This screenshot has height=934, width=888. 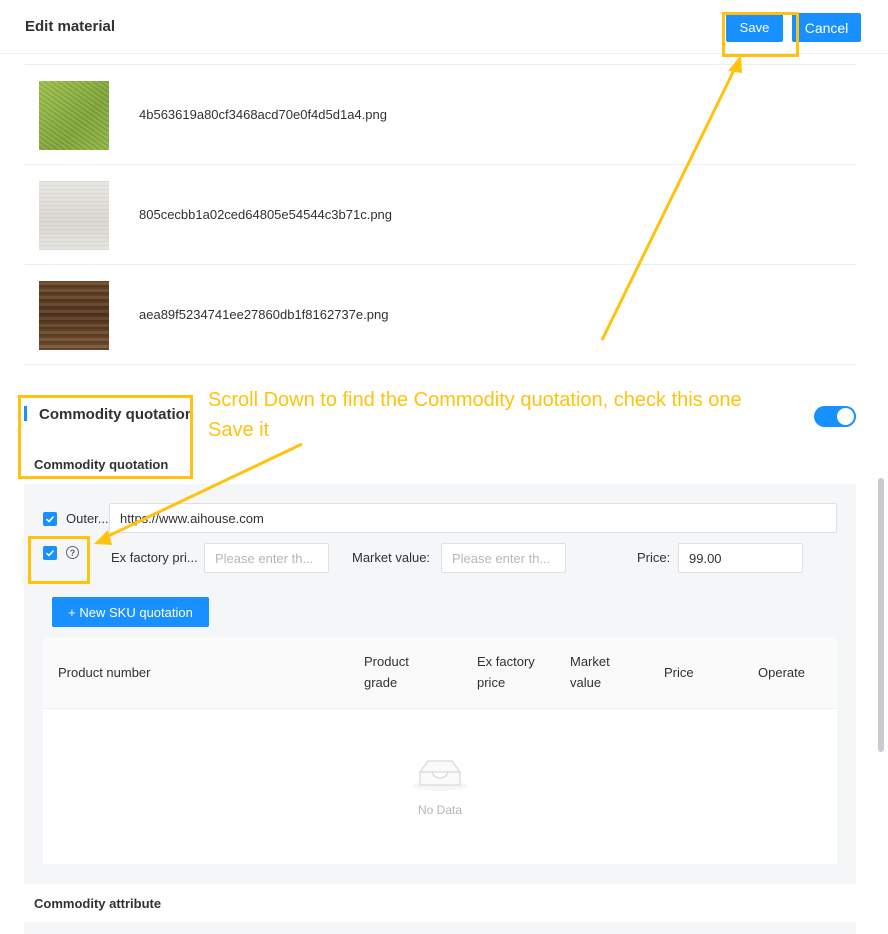 I want to click on new-sku-quotation-button: + New SKU quotation, so click(x=130, y=612).